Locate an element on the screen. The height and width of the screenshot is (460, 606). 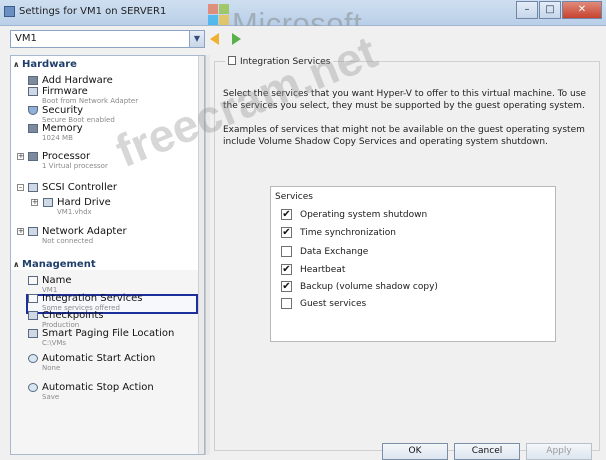
add-hardware-icon is located at coordinates (33, 80).